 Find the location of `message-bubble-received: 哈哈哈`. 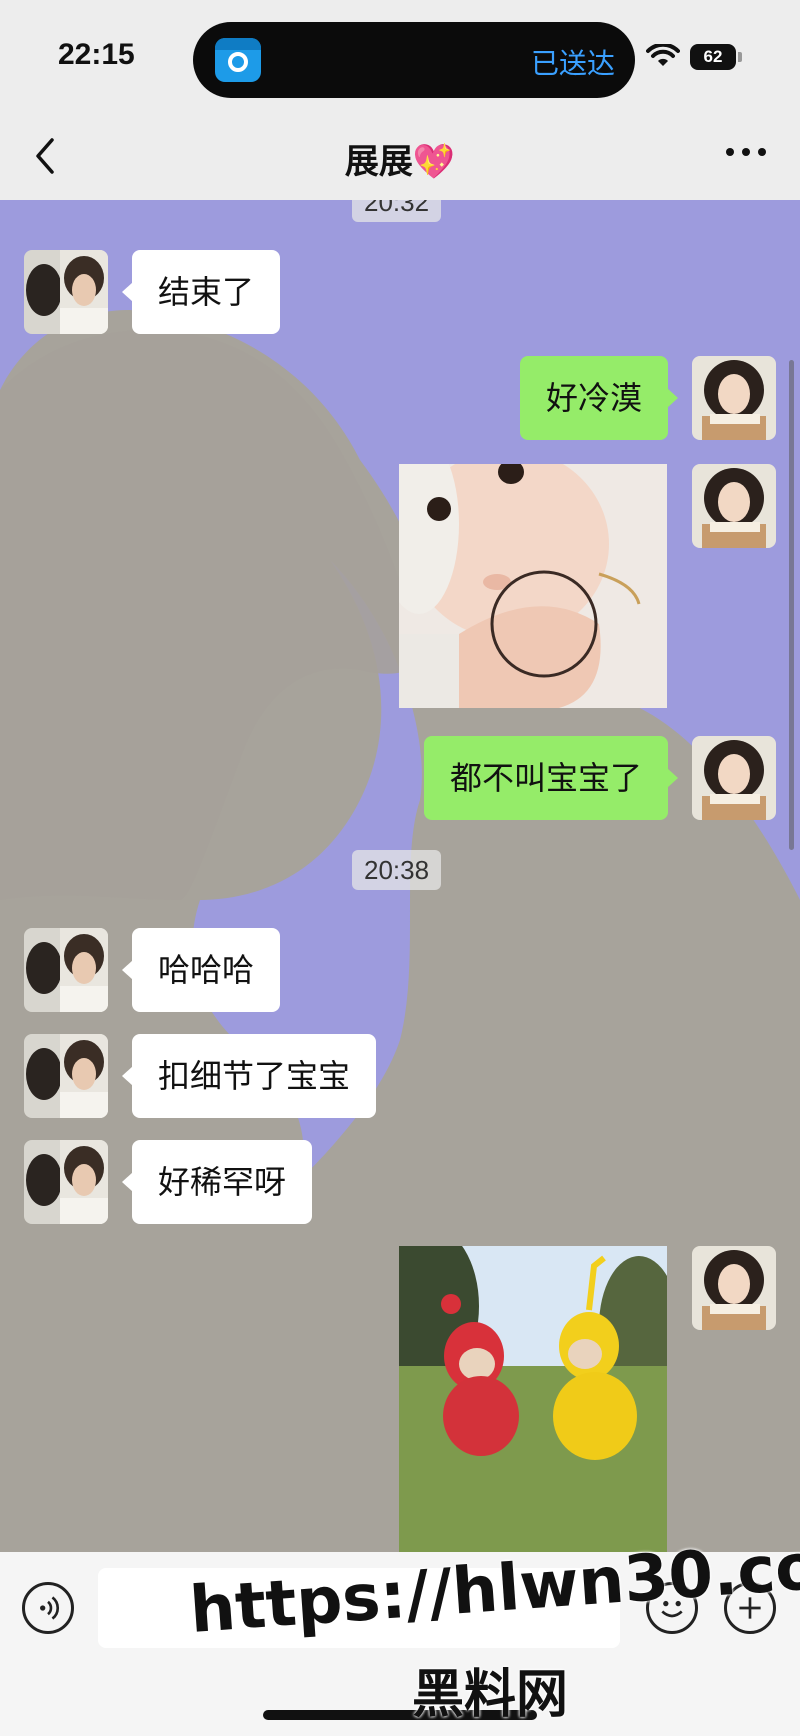

message-bubble-received: 哈哈哈 is located at coordinates (201, 970).